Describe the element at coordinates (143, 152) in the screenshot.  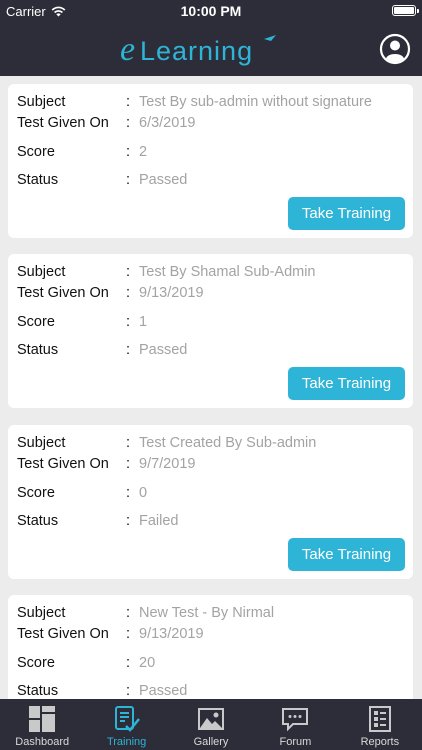
I see `score-value: 2` at that location.